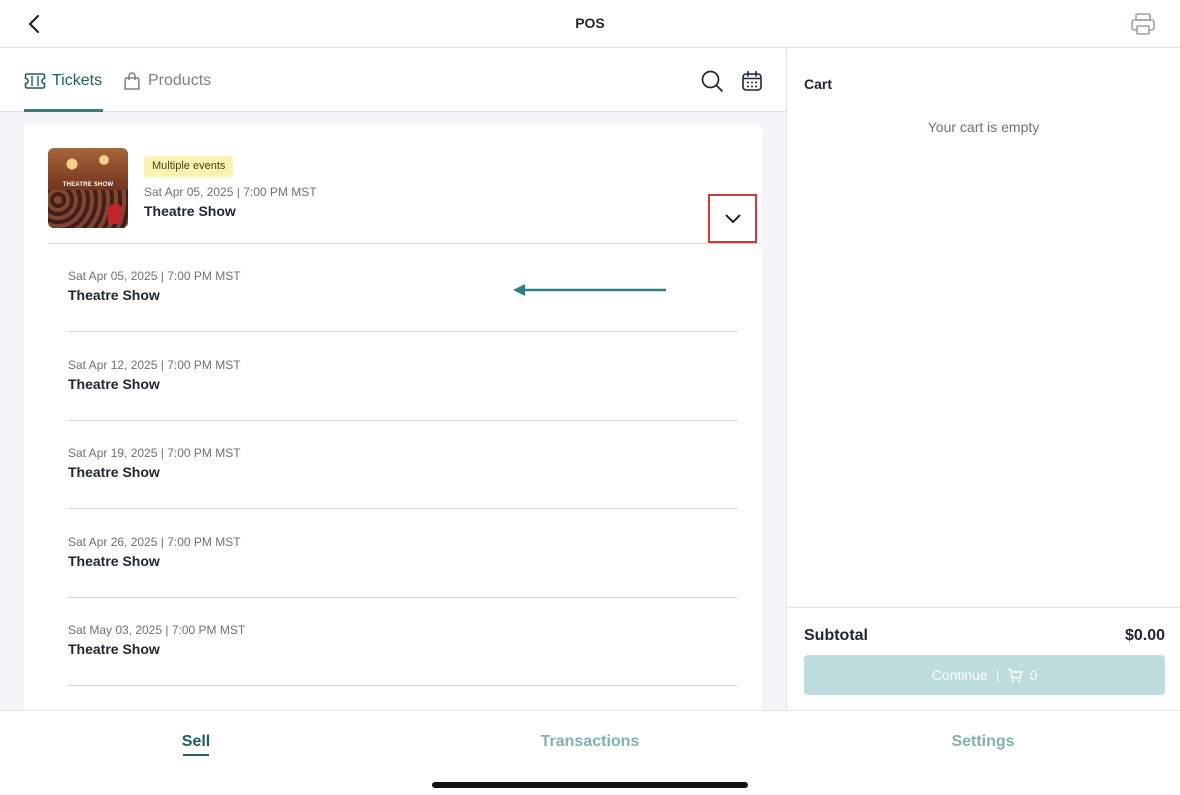 This screenshot has height=795, width=1180. I want to click on occurrence-datetime: Sat Apr 26, 2025 | 7:00 PM MST, so click(154, 542).